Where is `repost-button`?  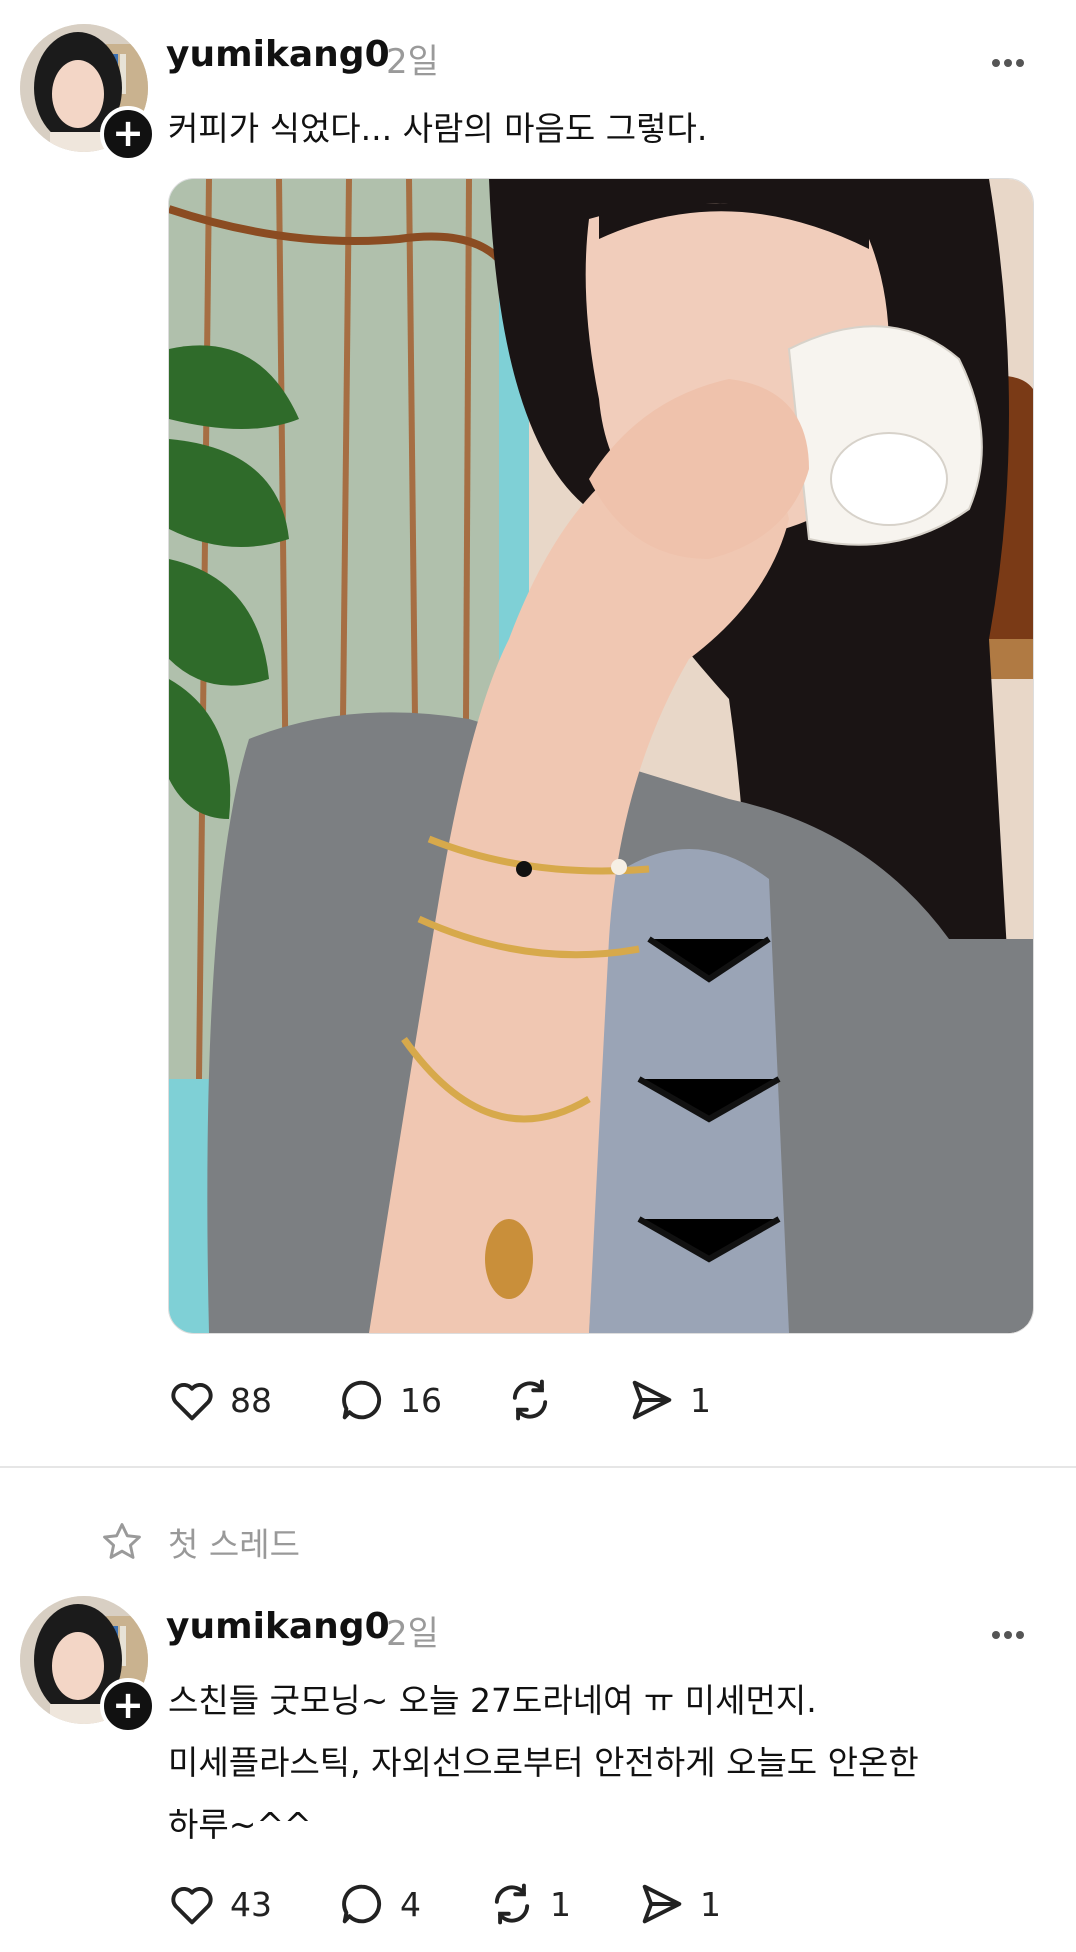
repost-button is located at coordinates (530, 1400).